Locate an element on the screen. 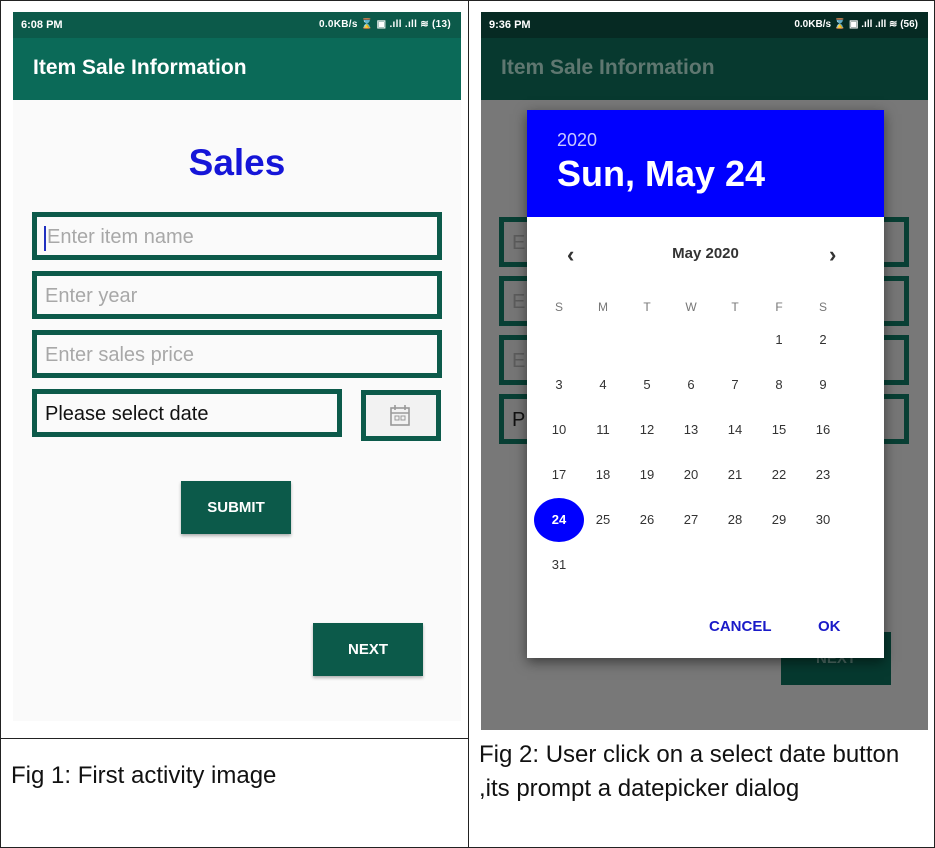 This screenshot has width=935, height=848. calendar-day: 1 is located at coordinates (779, 340).